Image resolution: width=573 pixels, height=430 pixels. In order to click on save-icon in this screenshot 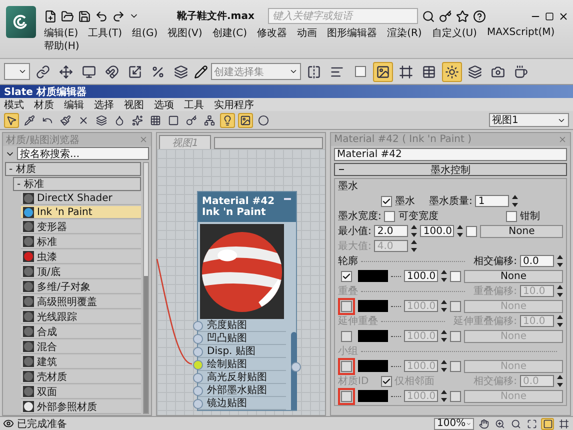, I will do `click(84, 16)`.